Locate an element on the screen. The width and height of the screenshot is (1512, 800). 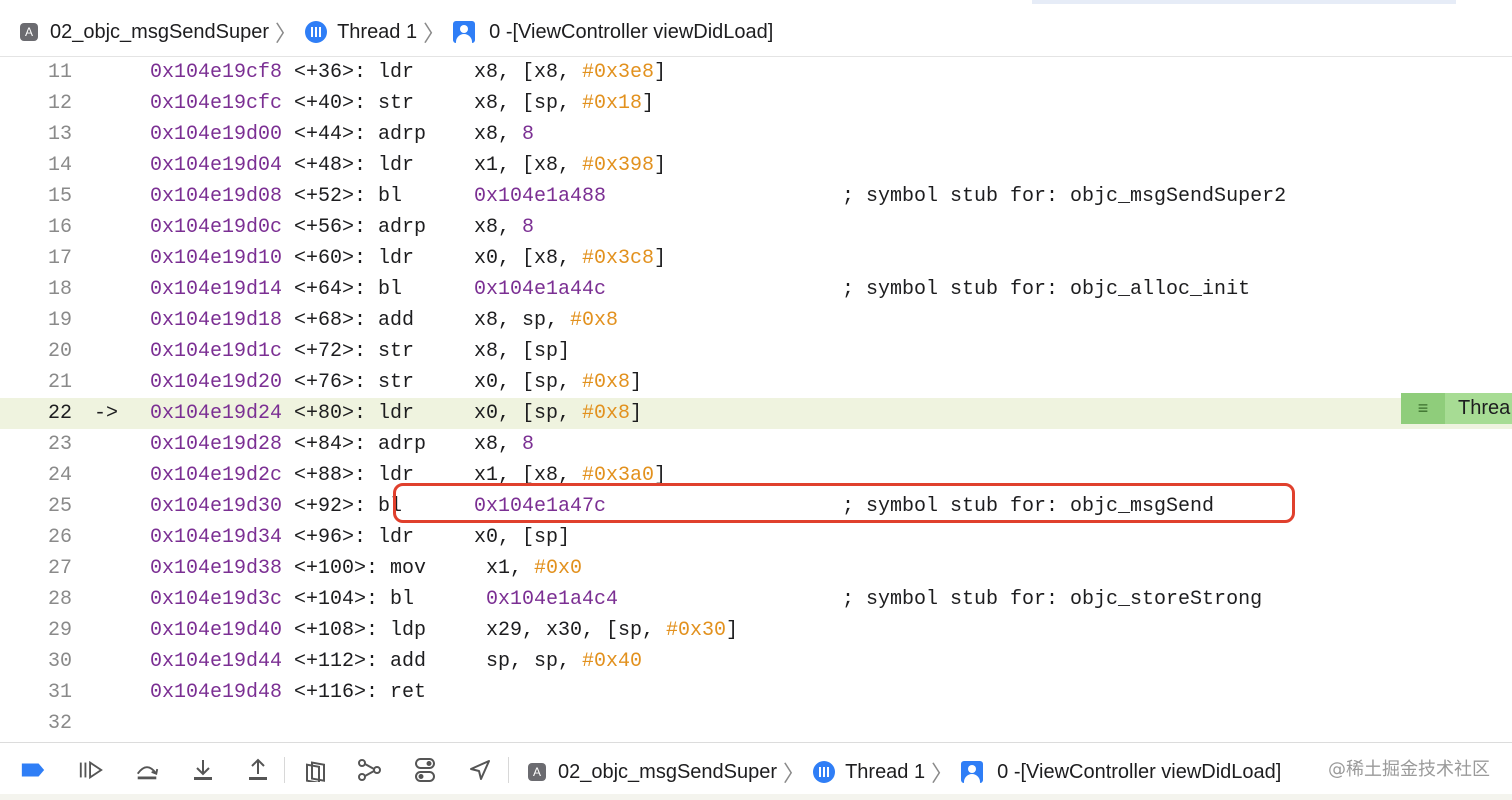
immediate-operand: #0x40 is located at coordinates (612, 661).